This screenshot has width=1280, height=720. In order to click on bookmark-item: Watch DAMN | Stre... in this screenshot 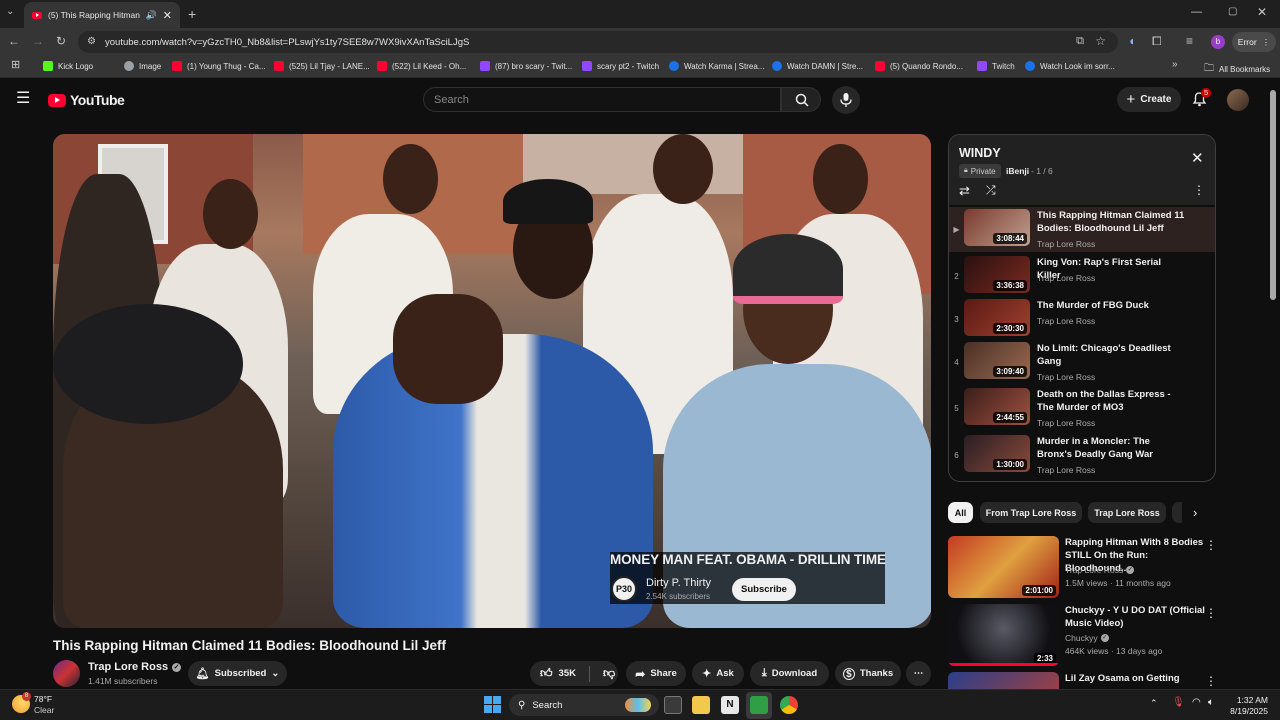, I will do `click(817, 66)`.